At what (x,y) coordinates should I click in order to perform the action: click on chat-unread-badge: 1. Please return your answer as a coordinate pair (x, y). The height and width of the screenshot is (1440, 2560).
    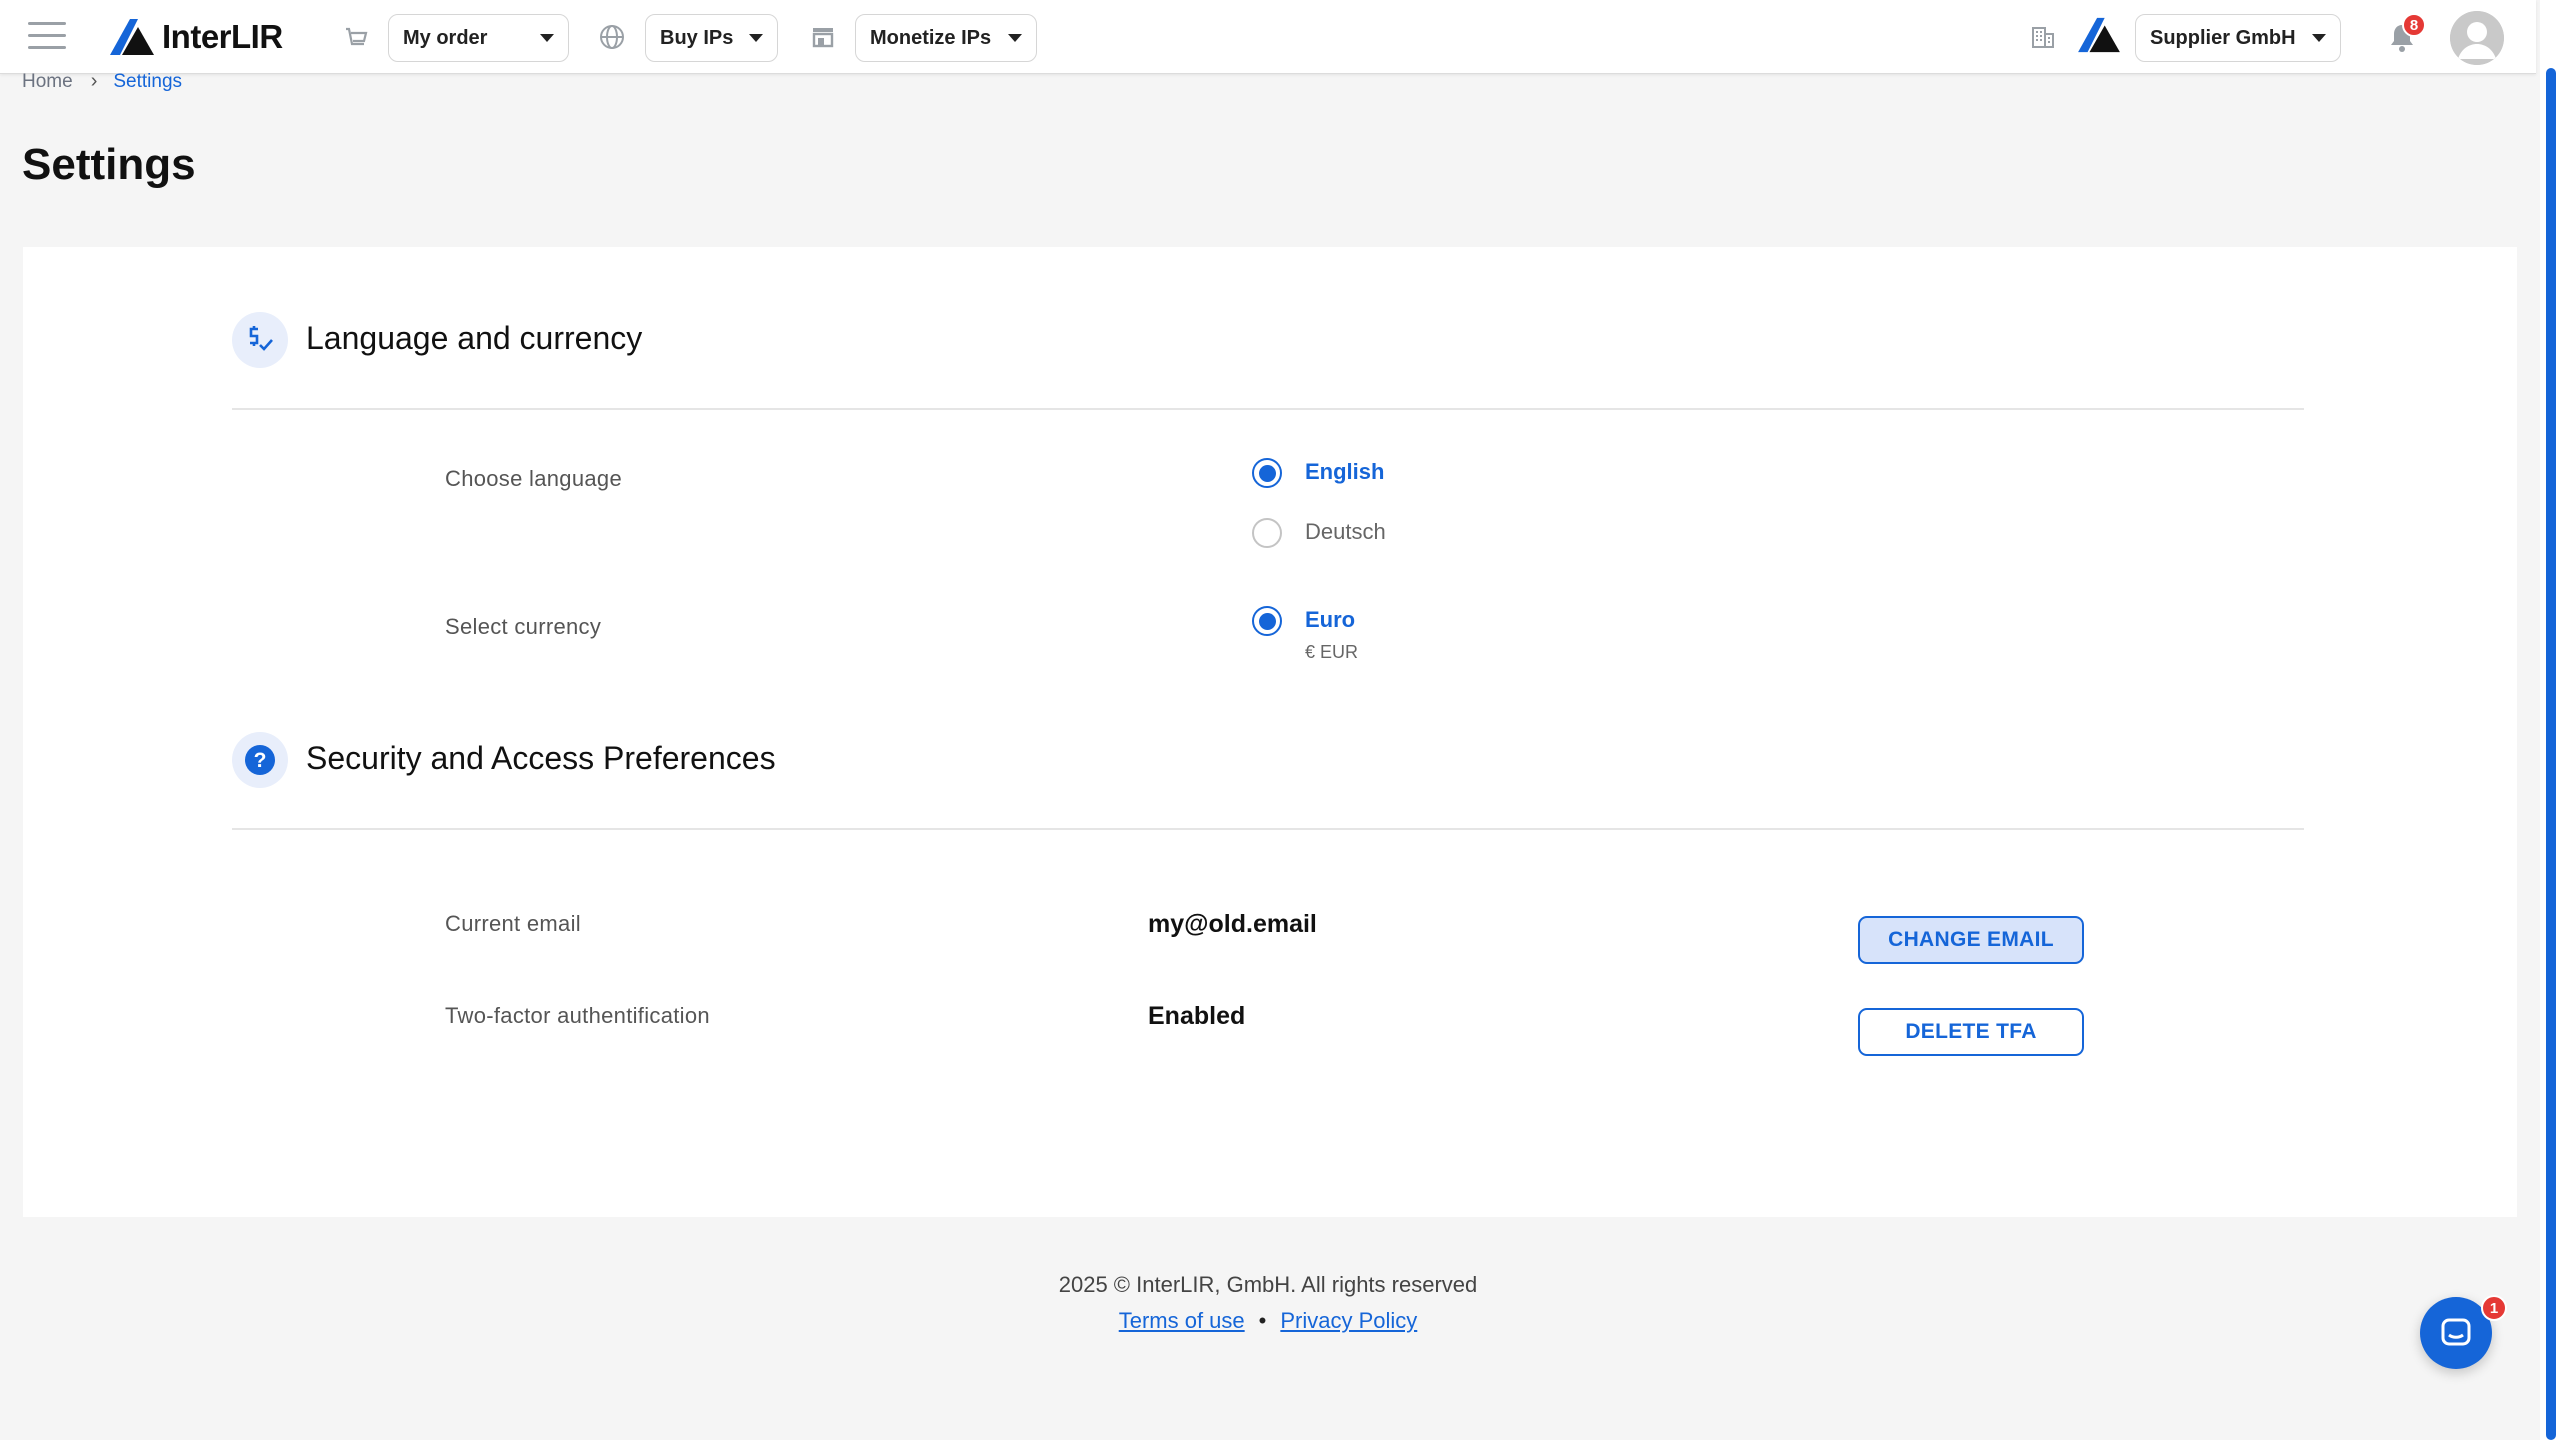
    Looking at the image, I should click on (2494, 1308).